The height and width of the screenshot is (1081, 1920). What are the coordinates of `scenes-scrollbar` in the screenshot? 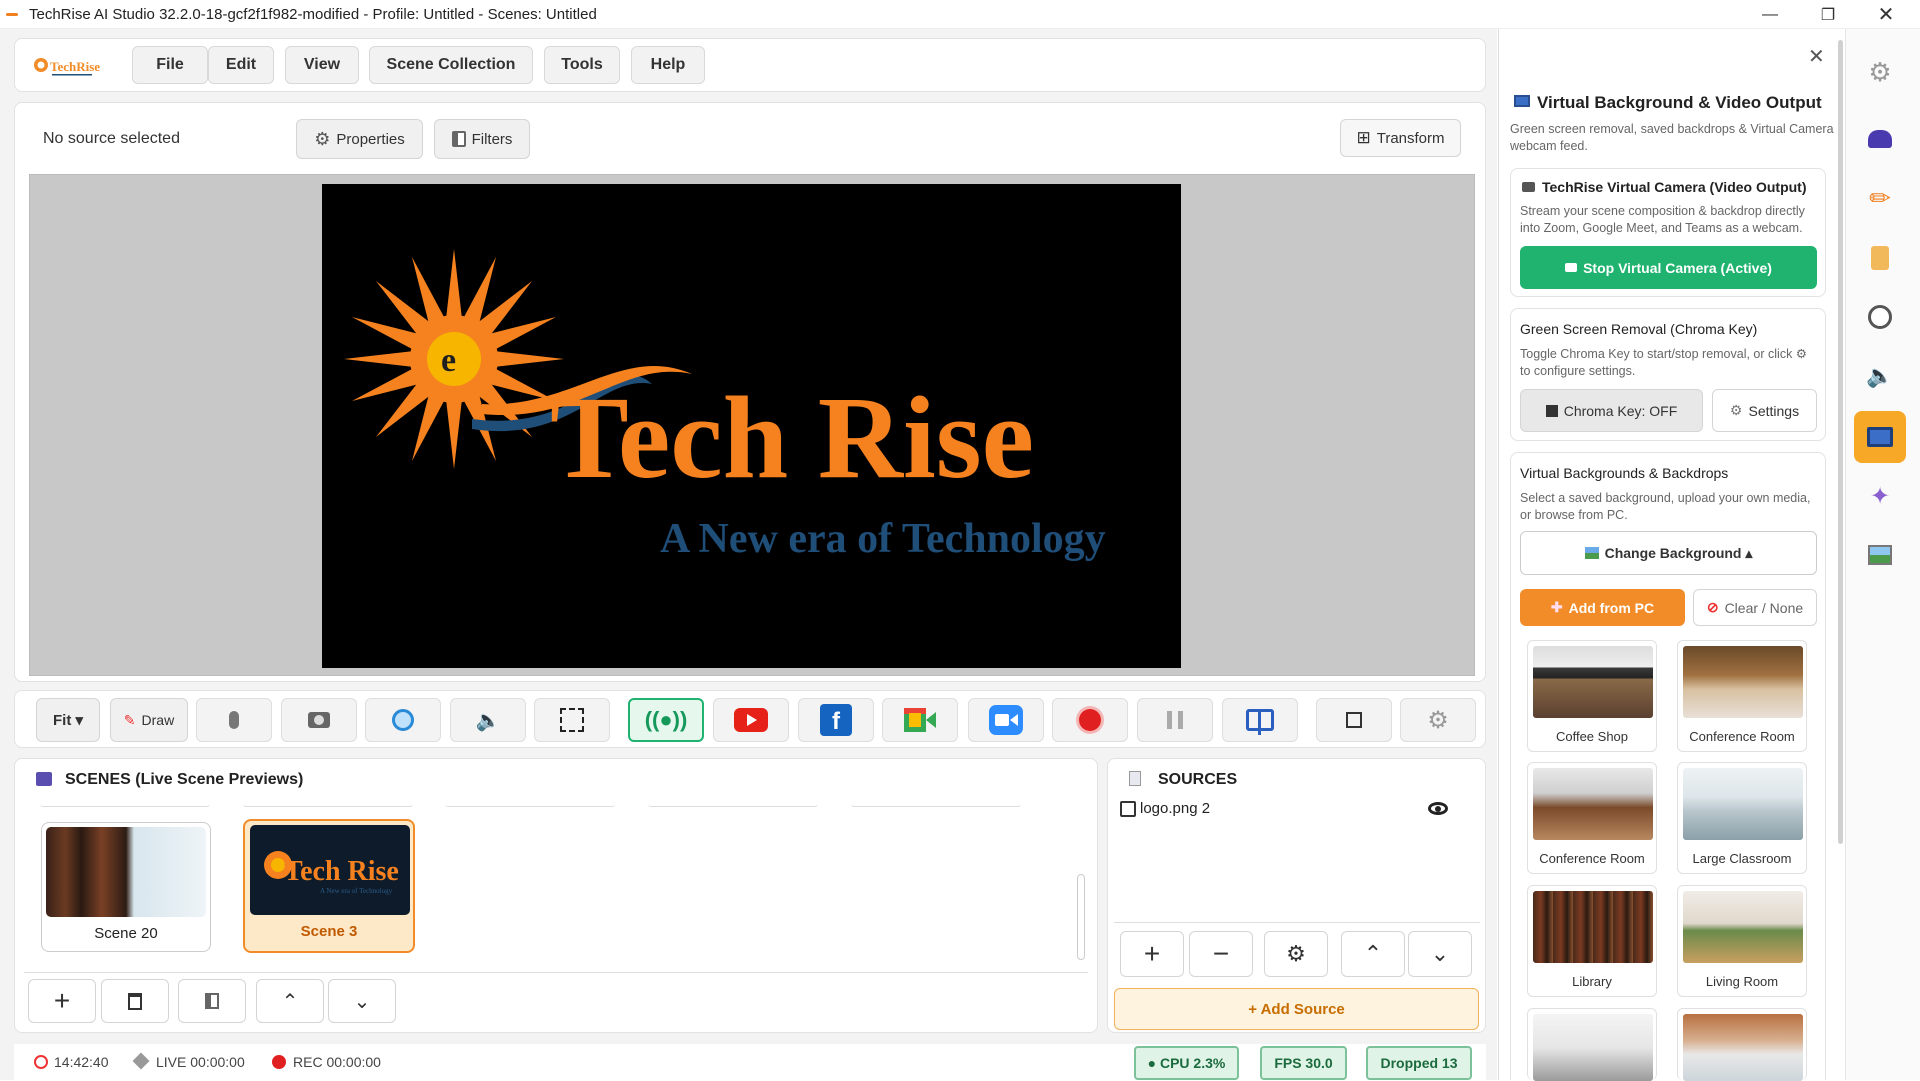 It's located at (1081, 917).